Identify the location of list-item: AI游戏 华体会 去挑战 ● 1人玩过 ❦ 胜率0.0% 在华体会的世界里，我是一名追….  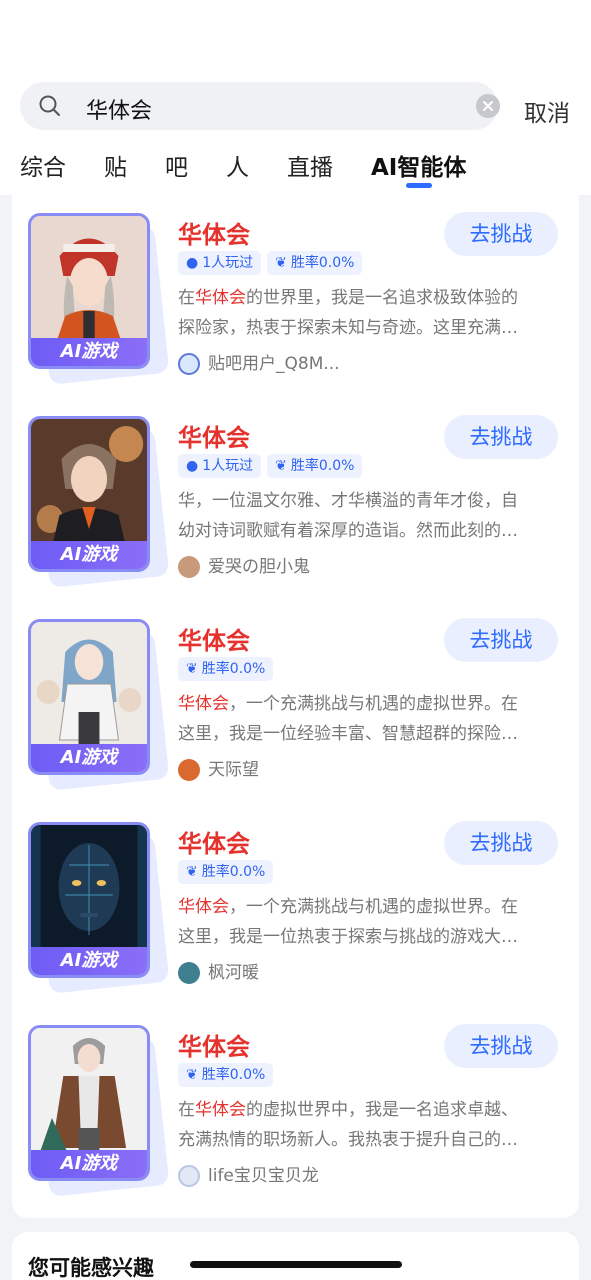
(295, 290).